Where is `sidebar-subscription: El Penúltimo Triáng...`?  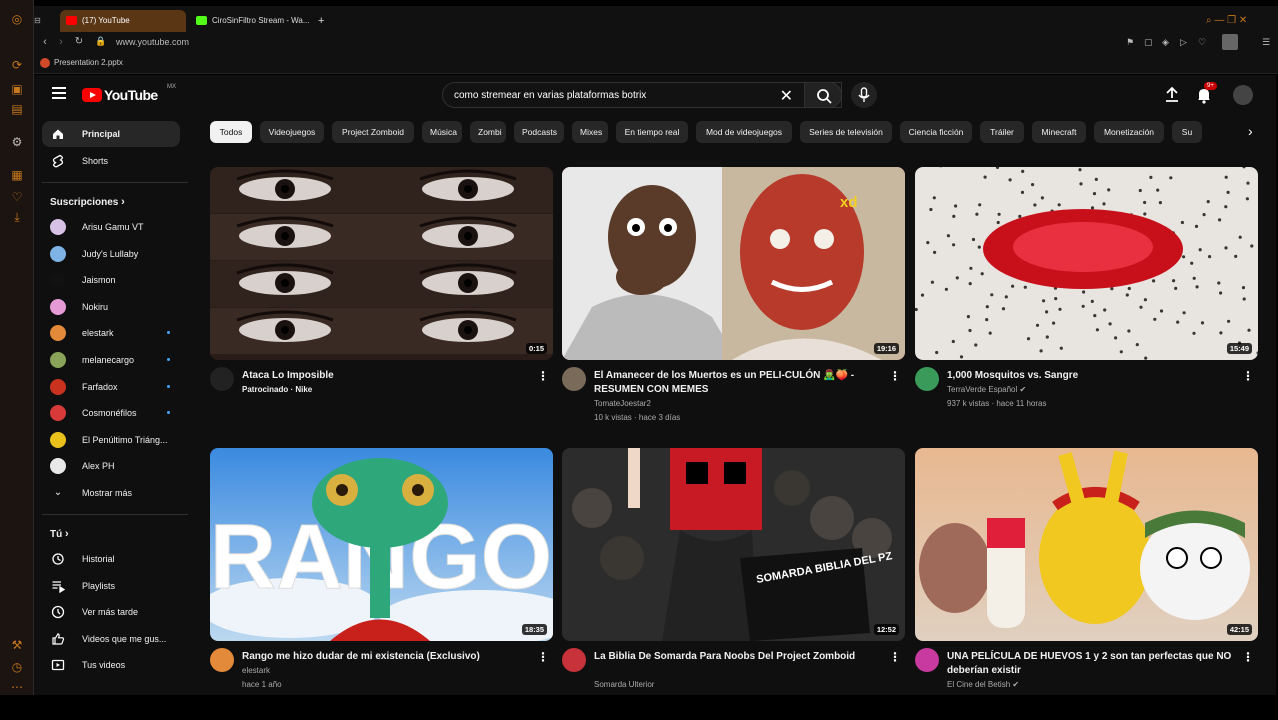
sidebar-subscription: El Penúltimo Triáng... is located at coordinates (111, 440).